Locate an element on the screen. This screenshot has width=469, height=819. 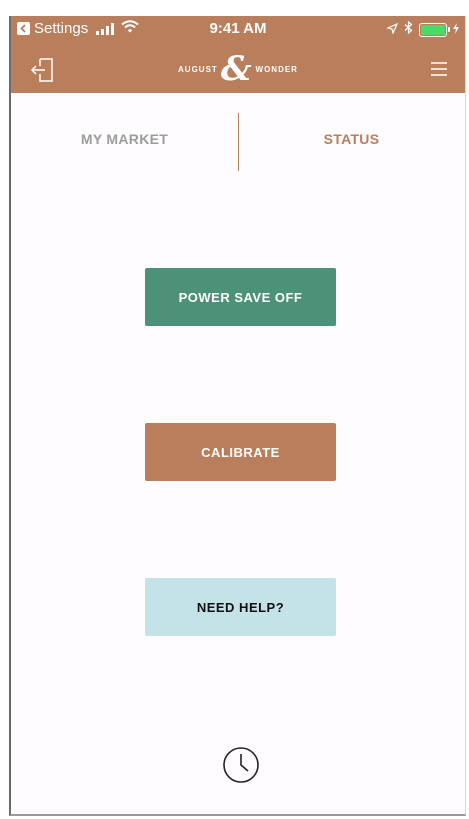
tab-my-market: MY MARKET is located at coordinates (124, 139).